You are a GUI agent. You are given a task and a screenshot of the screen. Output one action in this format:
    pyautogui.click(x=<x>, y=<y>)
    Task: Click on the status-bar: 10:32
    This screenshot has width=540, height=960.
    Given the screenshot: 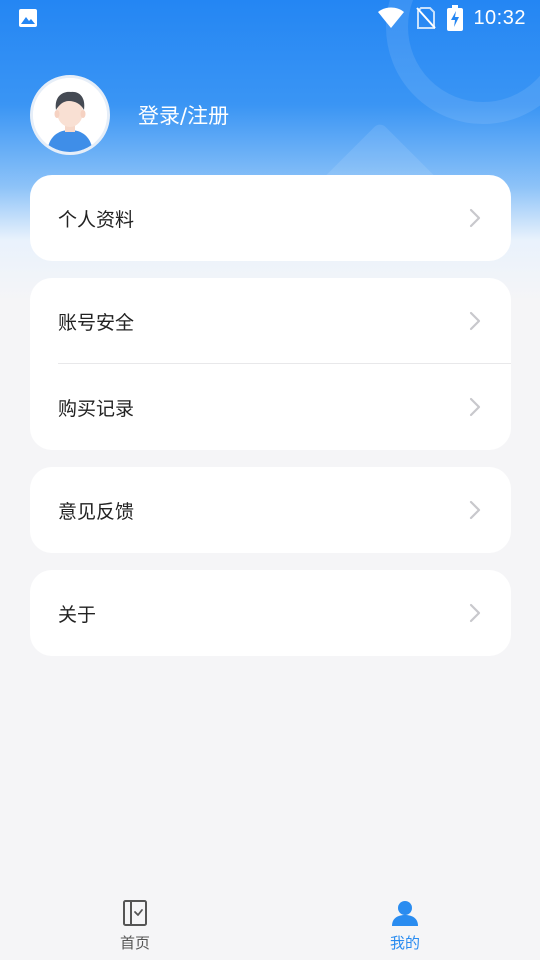 What is the action you would take?
    pyautogui.click(x=270, y=18)
    